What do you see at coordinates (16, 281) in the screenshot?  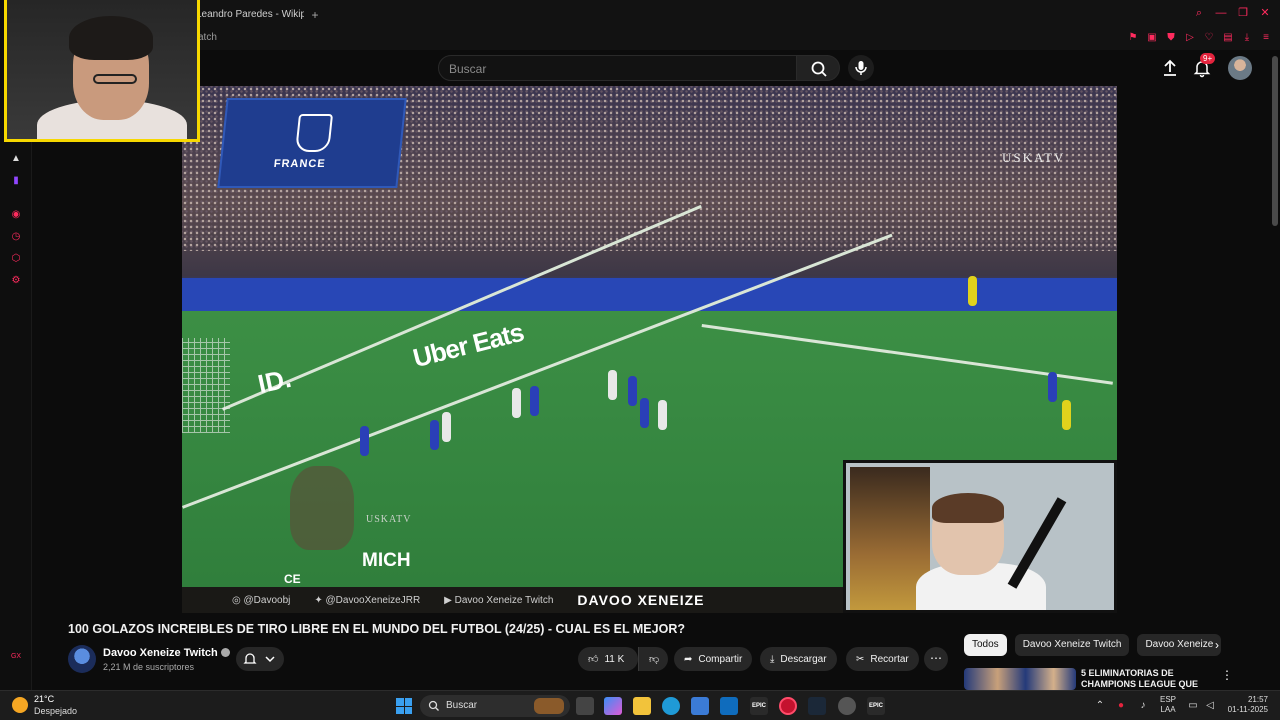 I see `settings-icon: ⚙` at bounding box center [16, 281].